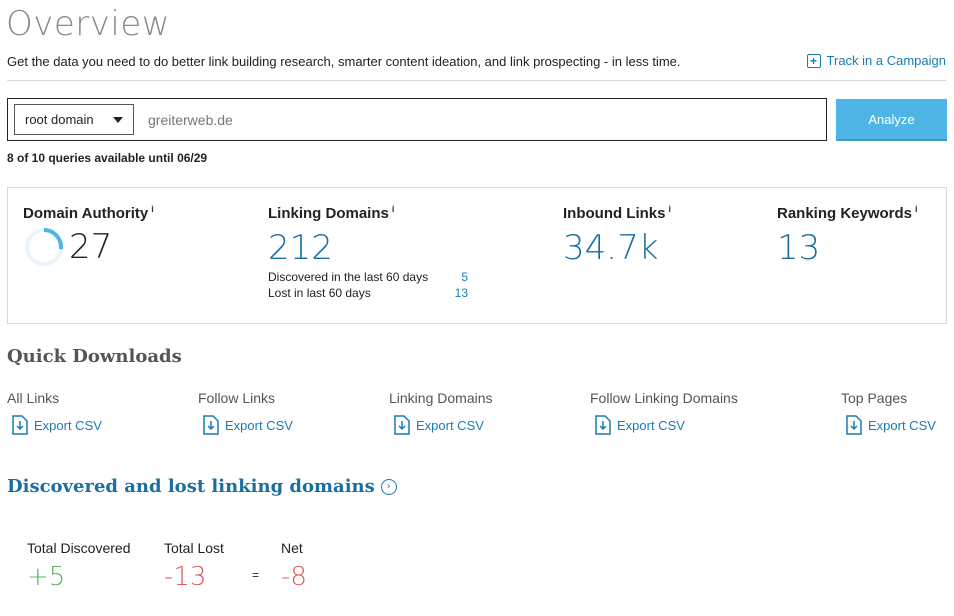 The image size is (954, 616). What do you see at coordinates (294, 577) in the screenshot?
I see `net-value: -8` at bounding box center [294, 577].